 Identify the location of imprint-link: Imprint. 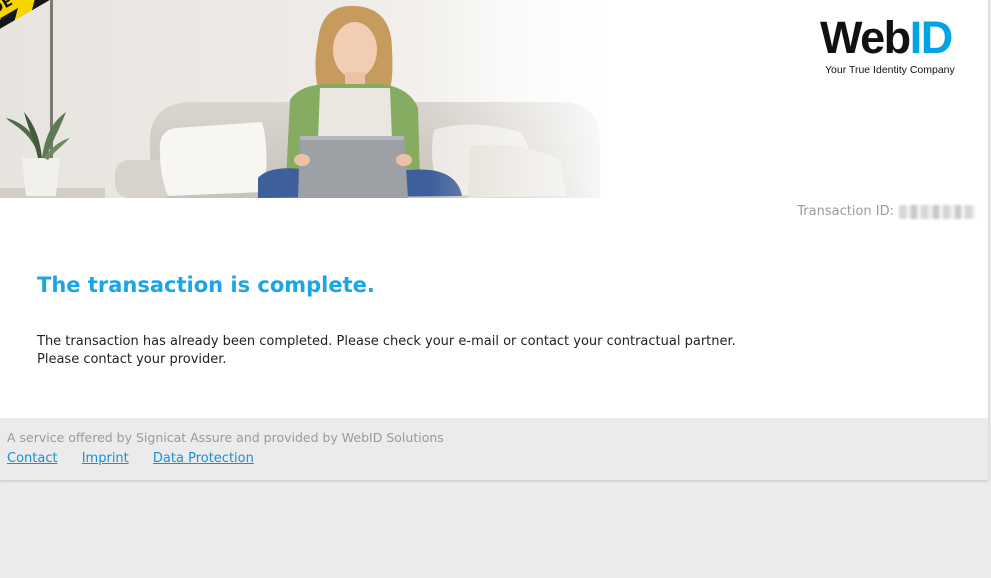
(105, 458).